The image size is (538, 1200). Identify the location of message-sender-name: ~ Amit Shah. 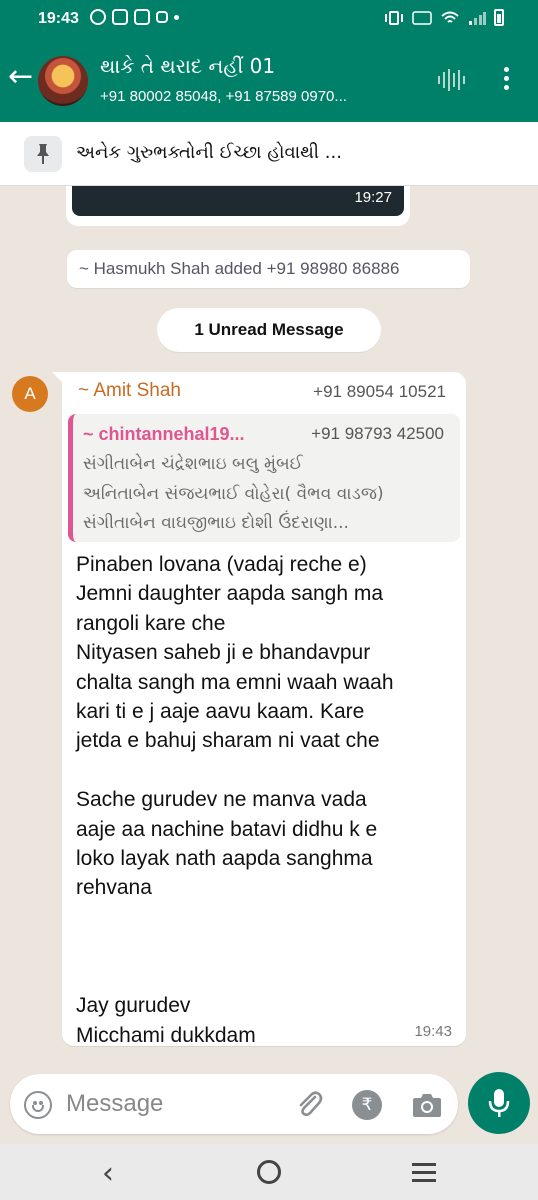
(129, 391).